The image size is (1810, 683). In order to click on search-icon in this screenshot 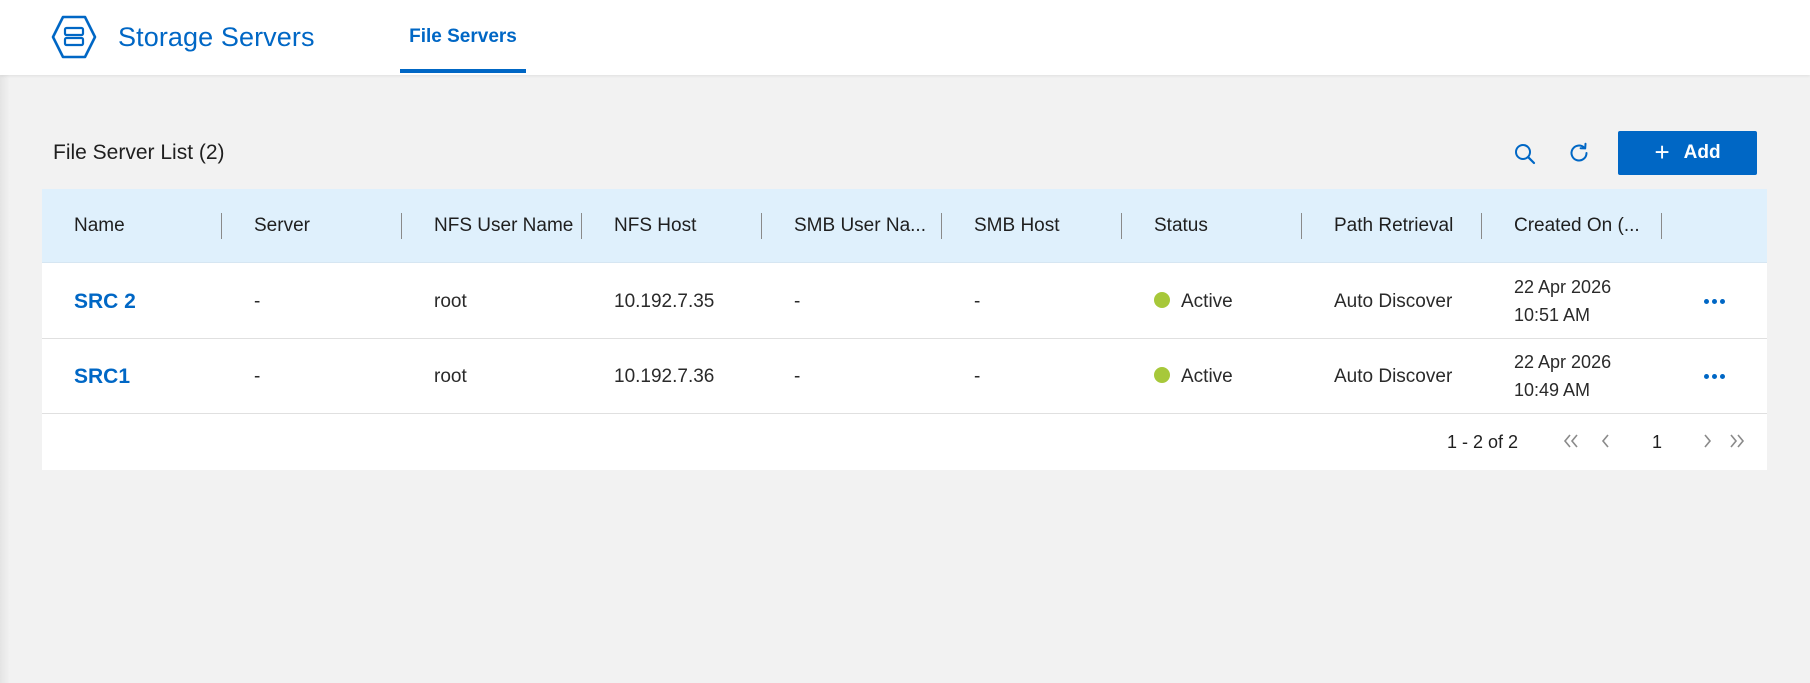, I will do `click(1525, 154)`.